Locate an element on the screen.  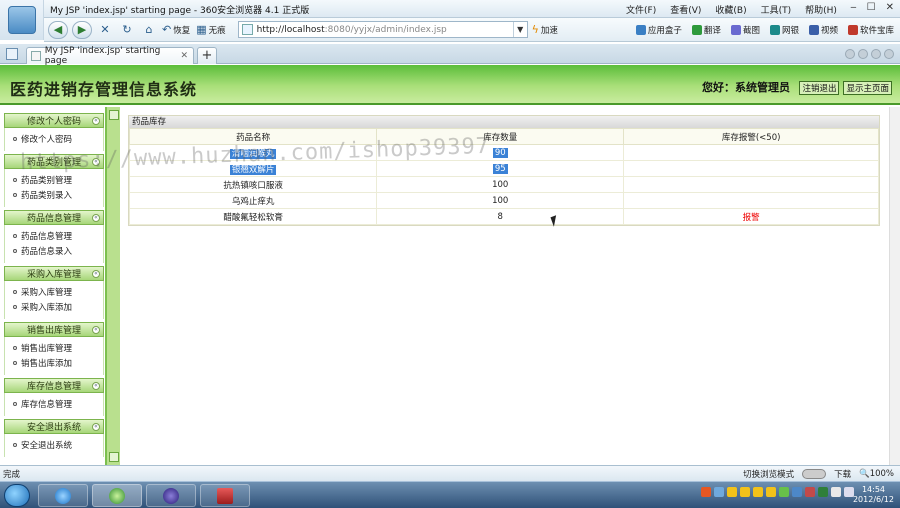
tab-scroll-right-icon is located at coordinates (863, 54).